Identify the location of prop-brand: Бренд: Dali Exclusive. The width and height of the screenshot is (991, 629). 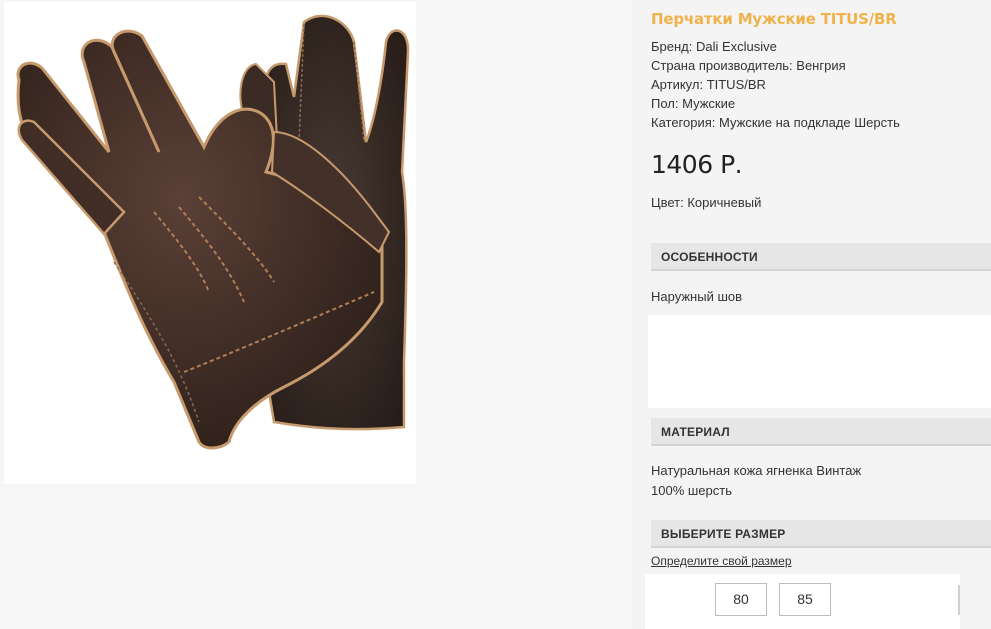
(714, 46).